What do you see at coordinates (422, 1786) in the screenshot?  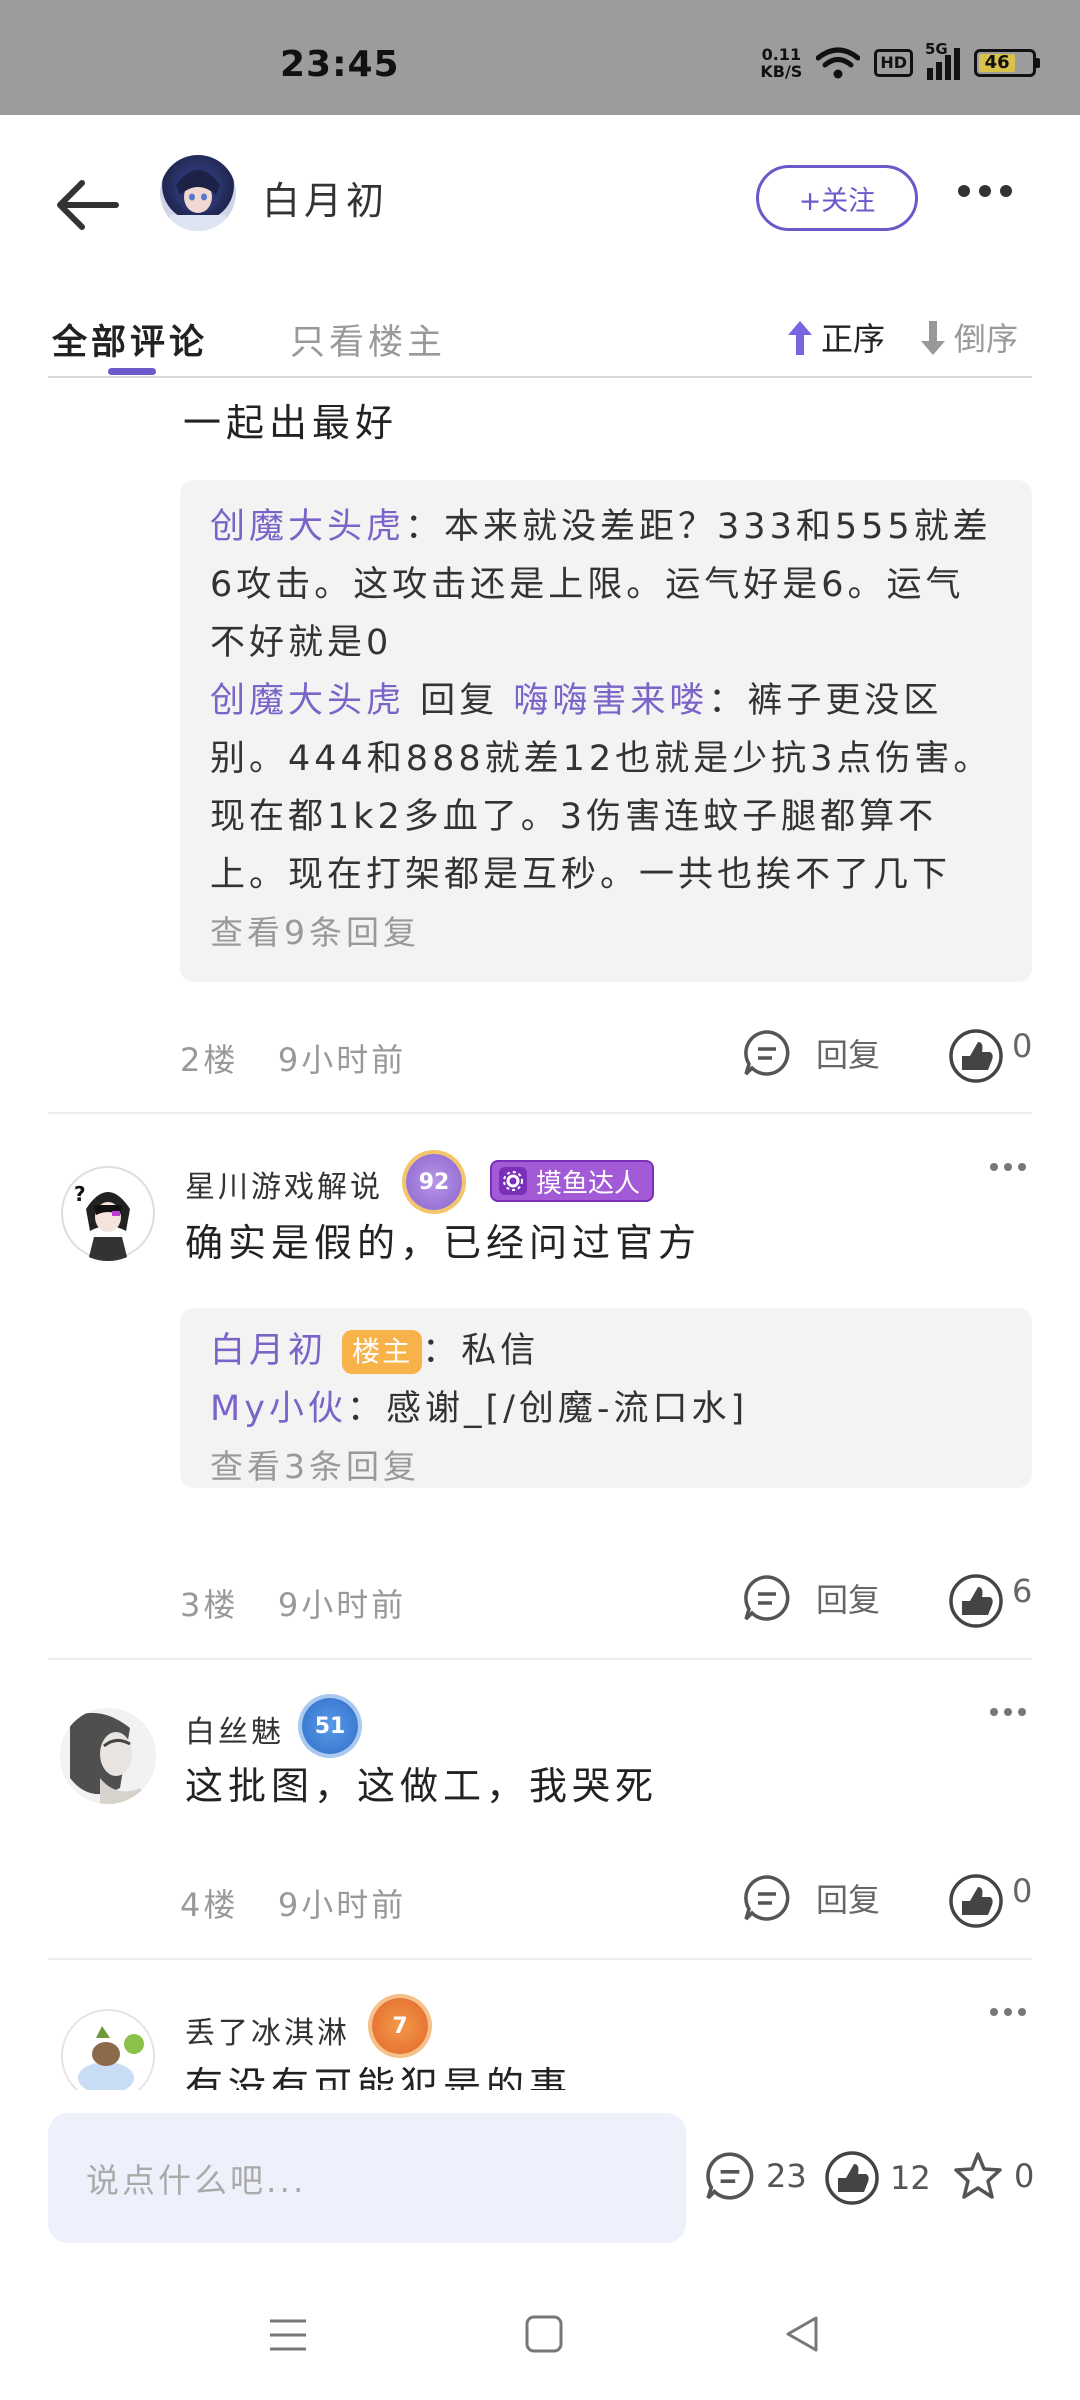 I see `comment-text: 这批图，这做工，我哭死` at bounding box center [422, 1786].